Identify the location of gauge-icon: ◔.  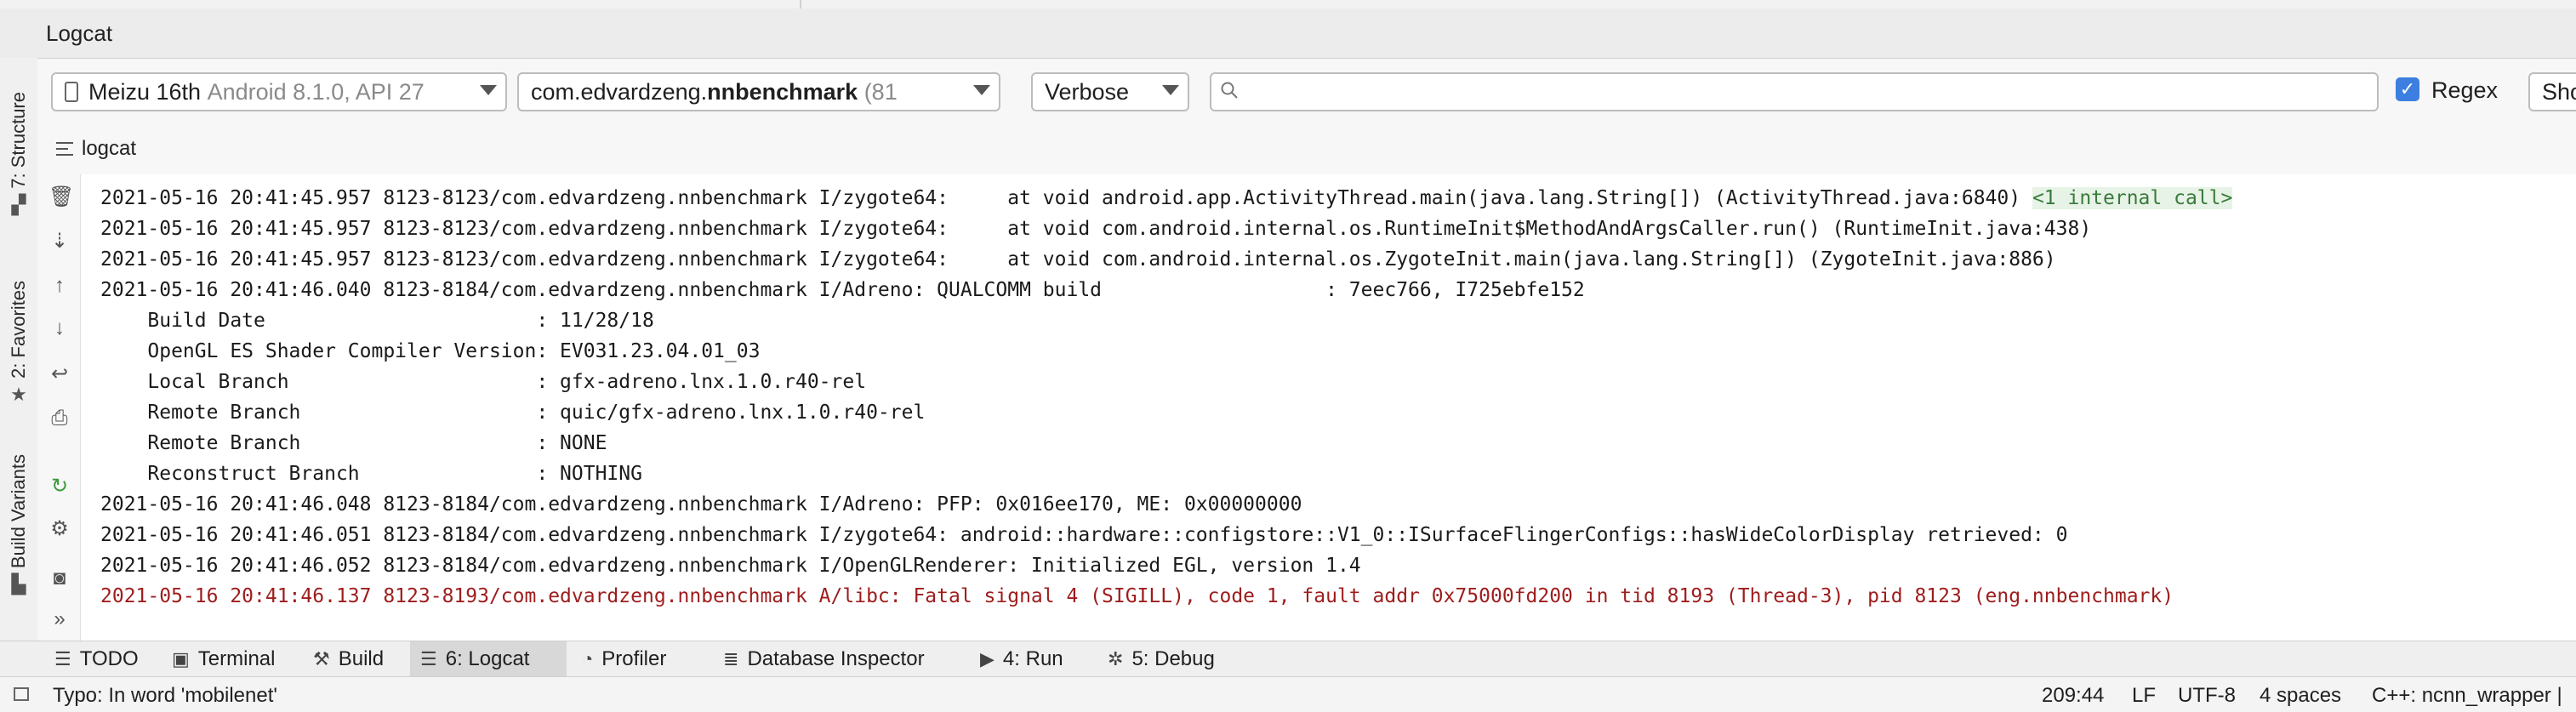
(588, 658).